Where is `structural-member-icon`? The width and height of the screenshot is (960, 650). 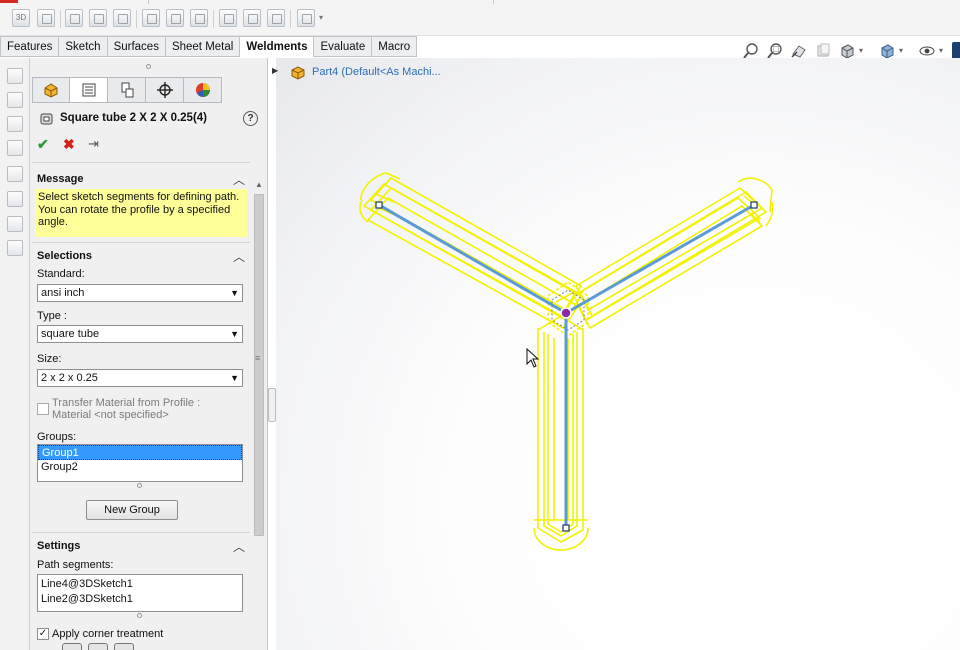 structural-member-icon is located at coordinates (74, 18).